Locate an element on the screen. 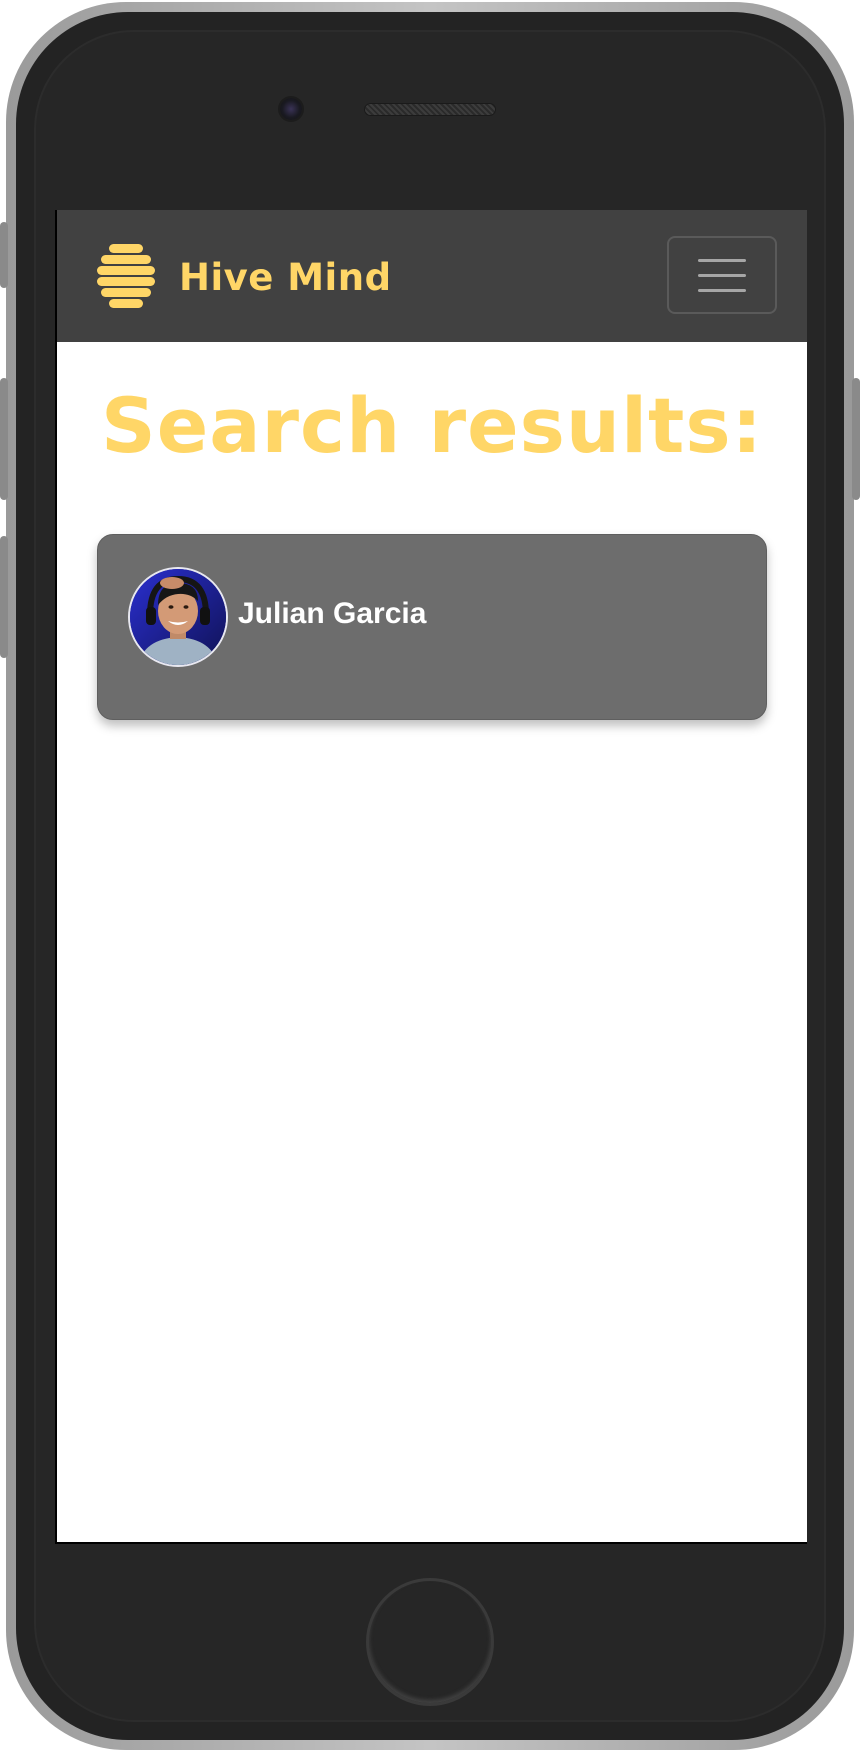 This screenshot has height=1754, width=862. phone-volume-up-button is located at coordinates (4, 439).